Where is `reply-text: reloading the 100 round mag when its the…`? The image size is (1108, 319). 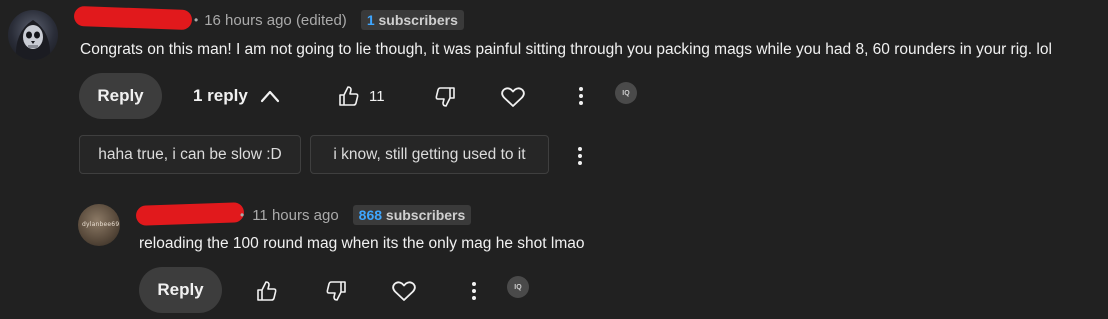
reply-text: reloading the 100 round mag when its the… is located at coordinates (362, 243).